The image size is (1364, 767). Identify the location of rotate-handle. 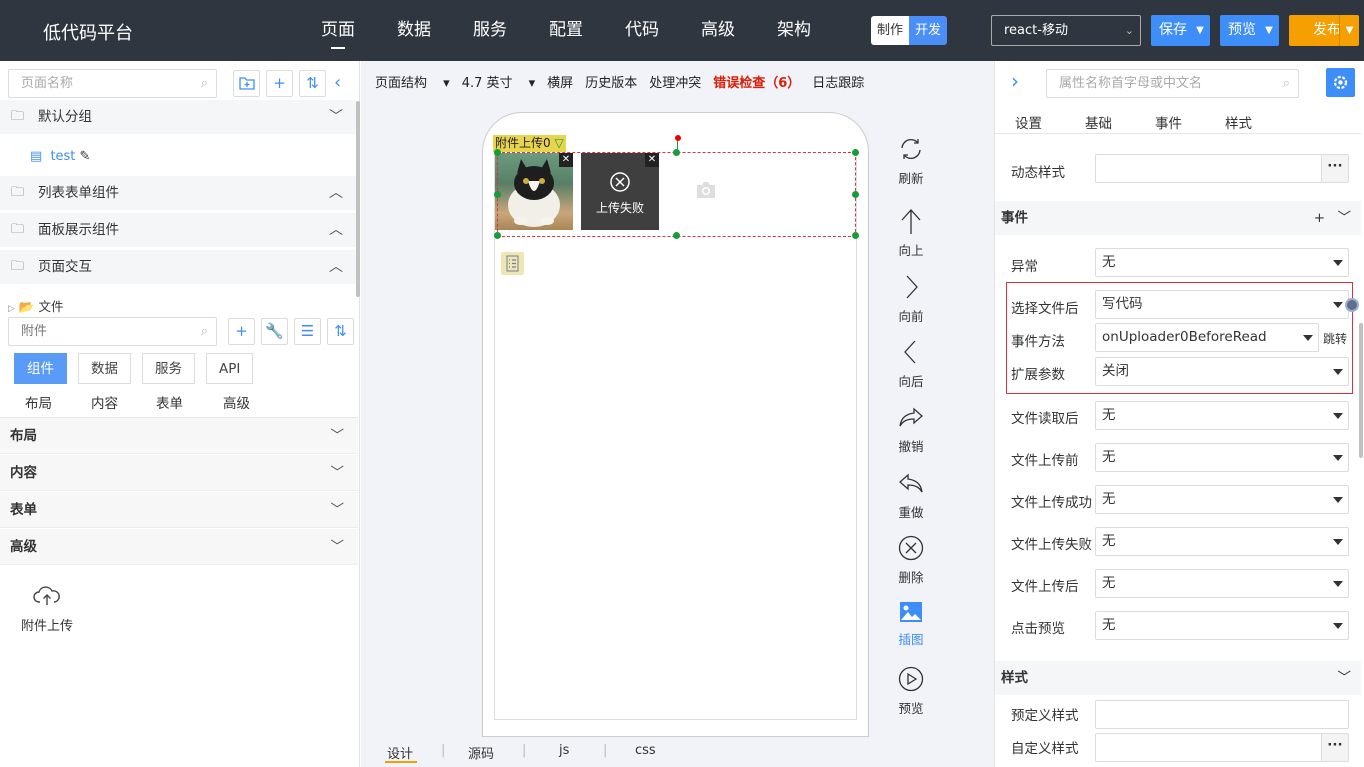
(678, 138).